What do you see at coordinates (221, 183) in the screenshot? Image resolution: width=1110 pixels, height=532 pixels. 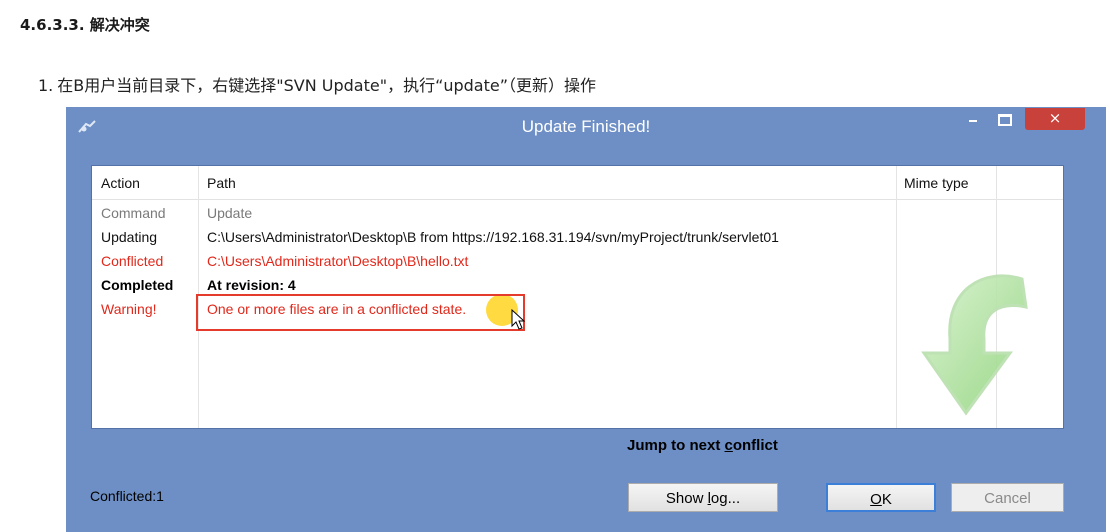 I see `column-header-path: Path` at bounding box center [221, 183].